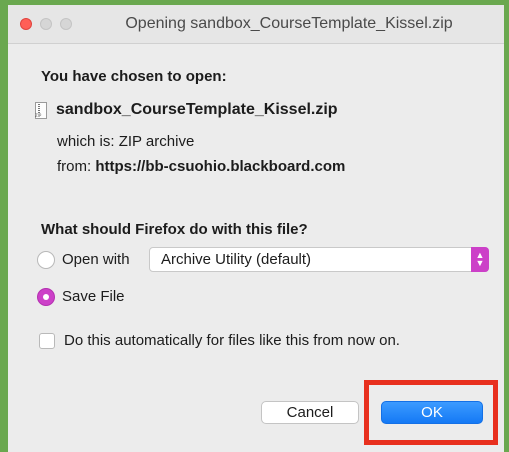 This screenshot has width=509, height=452. I want to click on file-name: sandbox_CourseTemplate_Kissel.zip, so click(197, 109).